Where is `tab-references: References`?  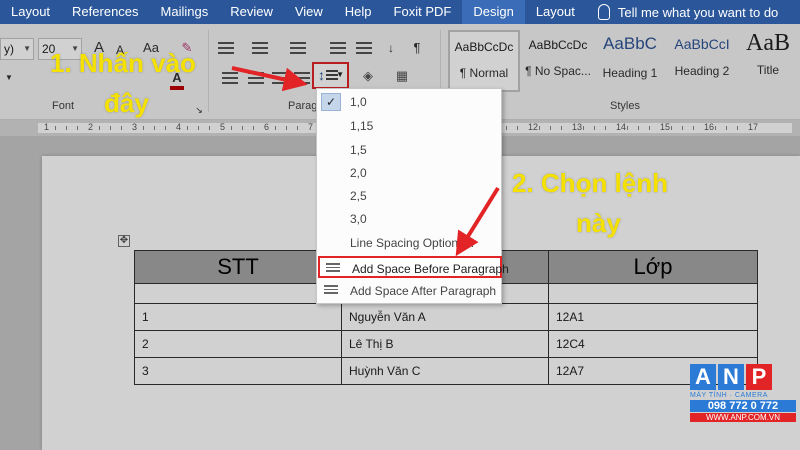
tab-references: References is located at coordinates (105, 12).